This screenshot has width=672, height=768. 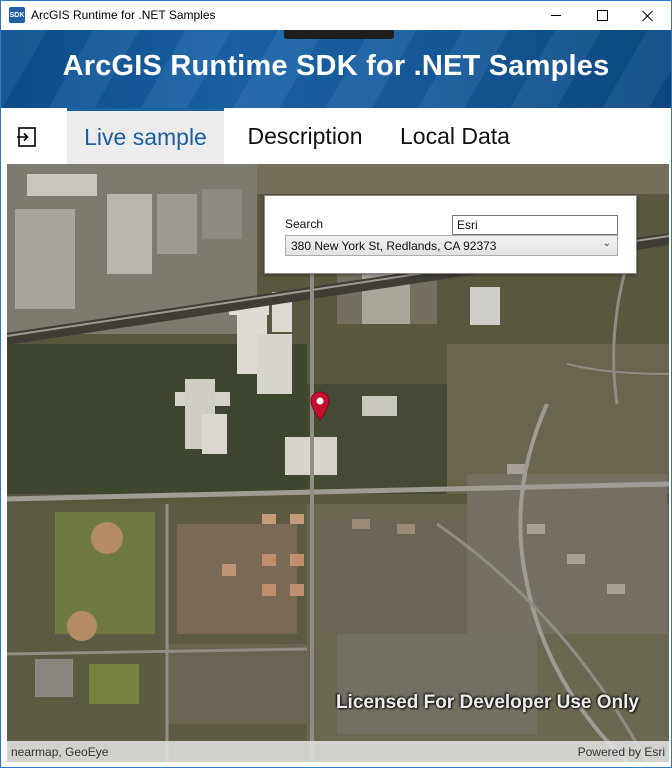 What do you see at coordinates (60, 752) in the screenshot?
I see `attribution-text: nearmap, GeoEye` at bounding box center [60, 752].